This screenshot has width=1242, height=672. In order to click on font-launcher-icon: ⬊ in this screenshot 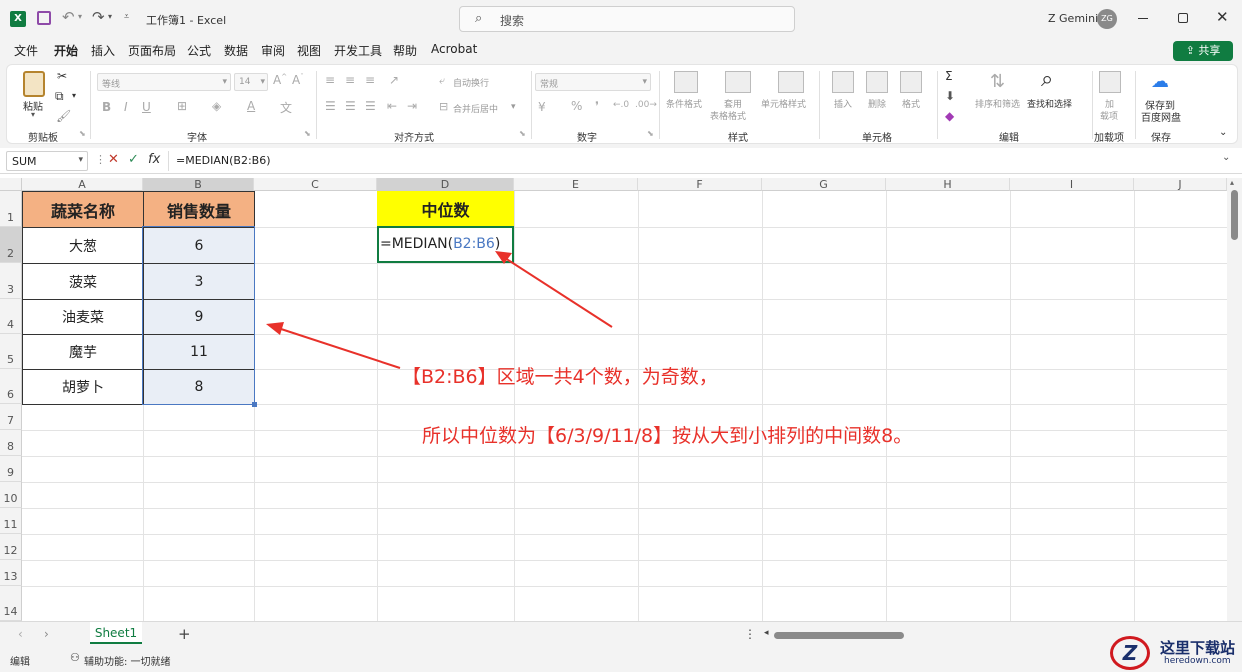, I will do `click(307, 133)`.